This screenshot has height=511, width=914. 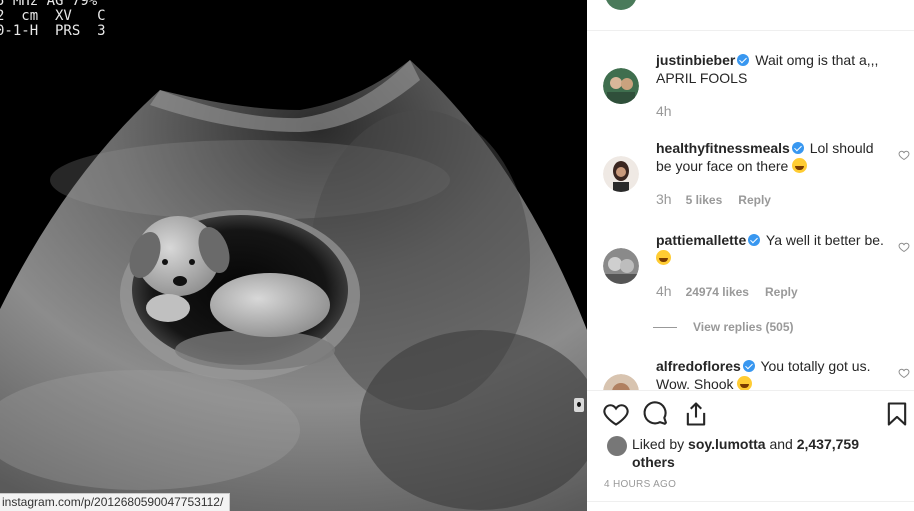 What do you see at coordinates (621, 382) in the screenshot?
I see `avatar-alfredoflores` at bounding box center [621, 382].